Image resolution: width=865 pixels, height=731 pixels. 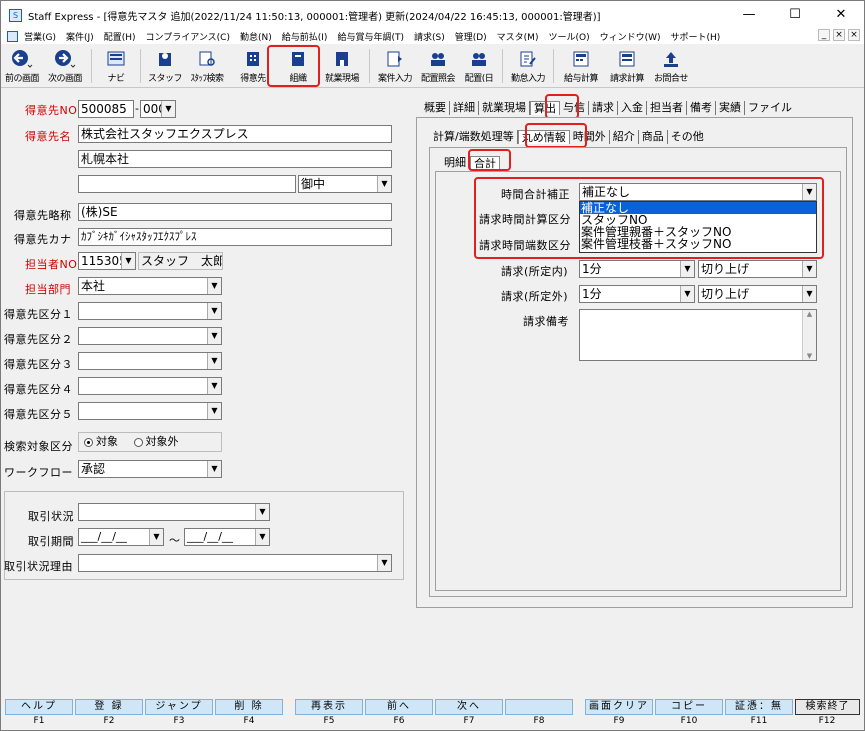 I want to click on bill-overtime-round-select: 切り上げ ▼, so click(x=757, y=294).